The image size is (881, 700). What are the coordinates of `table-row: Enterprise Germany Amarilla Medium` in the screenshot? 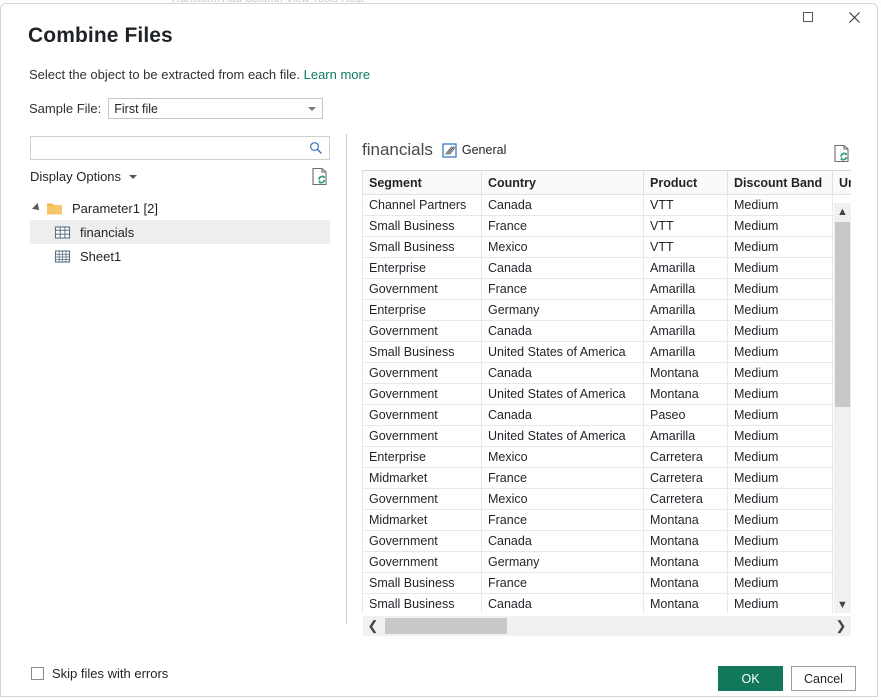 It's located at (606, 310).